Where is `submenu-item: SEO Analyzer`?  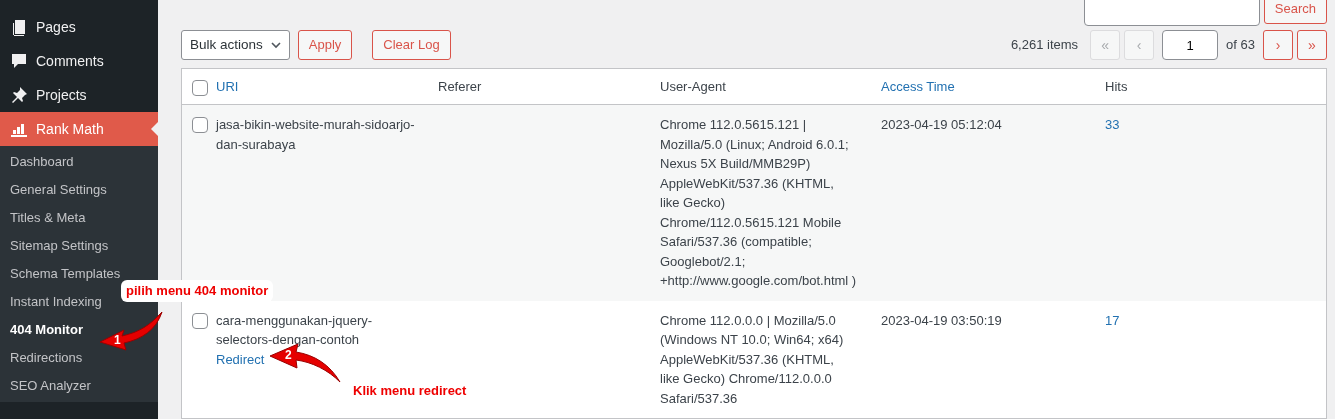
submenu-item: SEO Analyzer is located at coordinates (50, 386).